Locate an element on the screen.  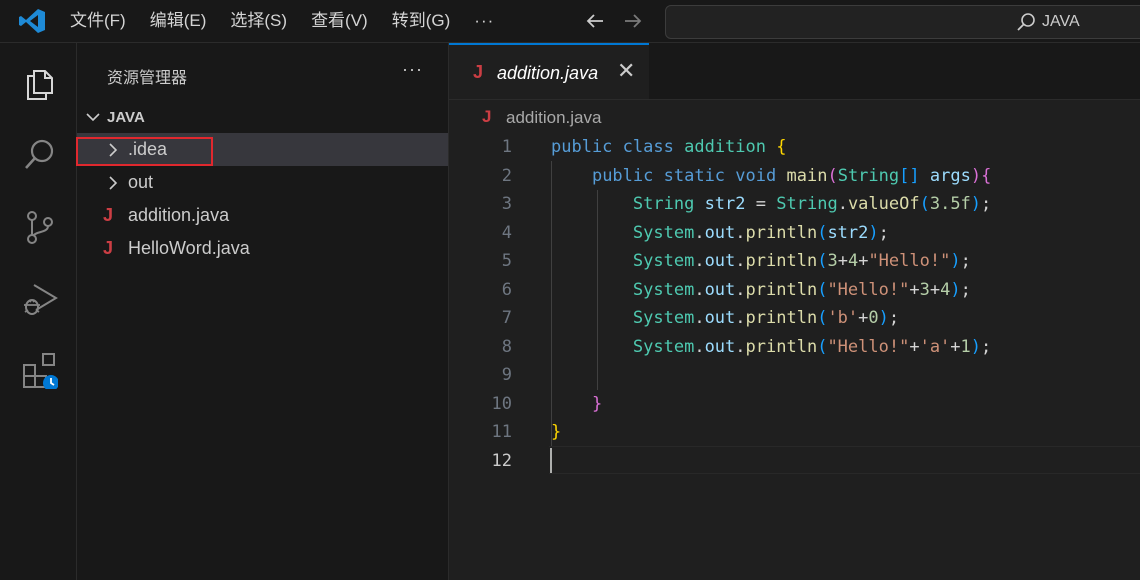
code-line-10: } is located at coordinates (597, 404).